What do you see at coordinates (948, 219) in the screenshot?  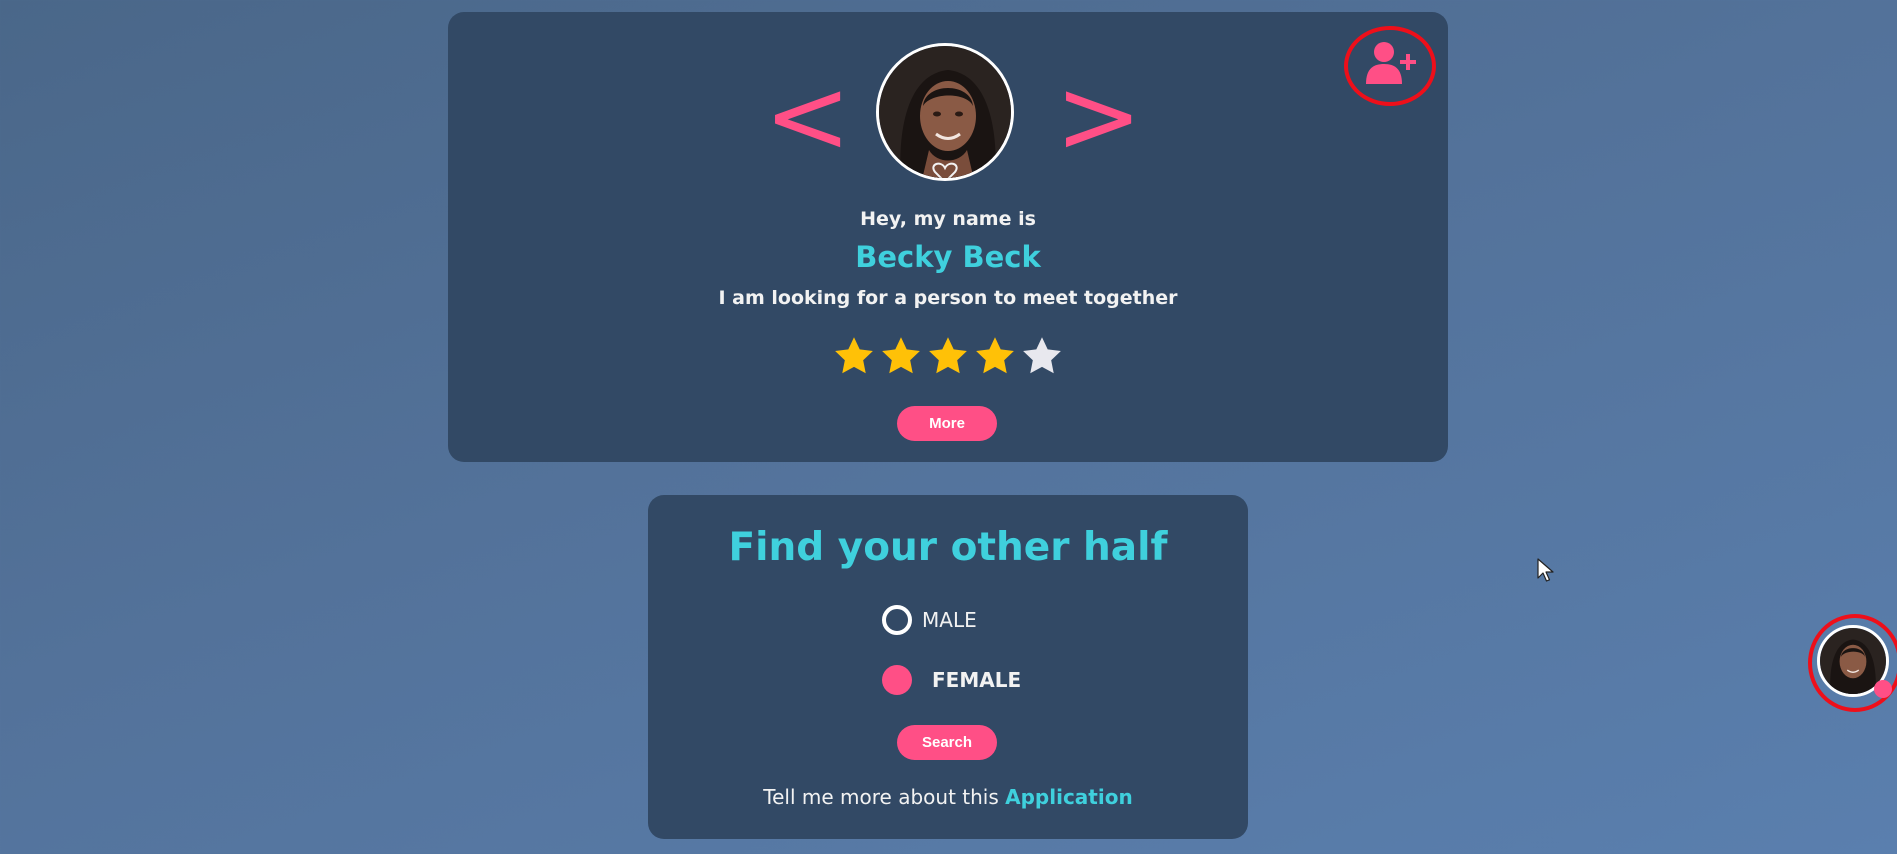 I see `intro-text: Hey, my name is` at bounding box center [948, 219].